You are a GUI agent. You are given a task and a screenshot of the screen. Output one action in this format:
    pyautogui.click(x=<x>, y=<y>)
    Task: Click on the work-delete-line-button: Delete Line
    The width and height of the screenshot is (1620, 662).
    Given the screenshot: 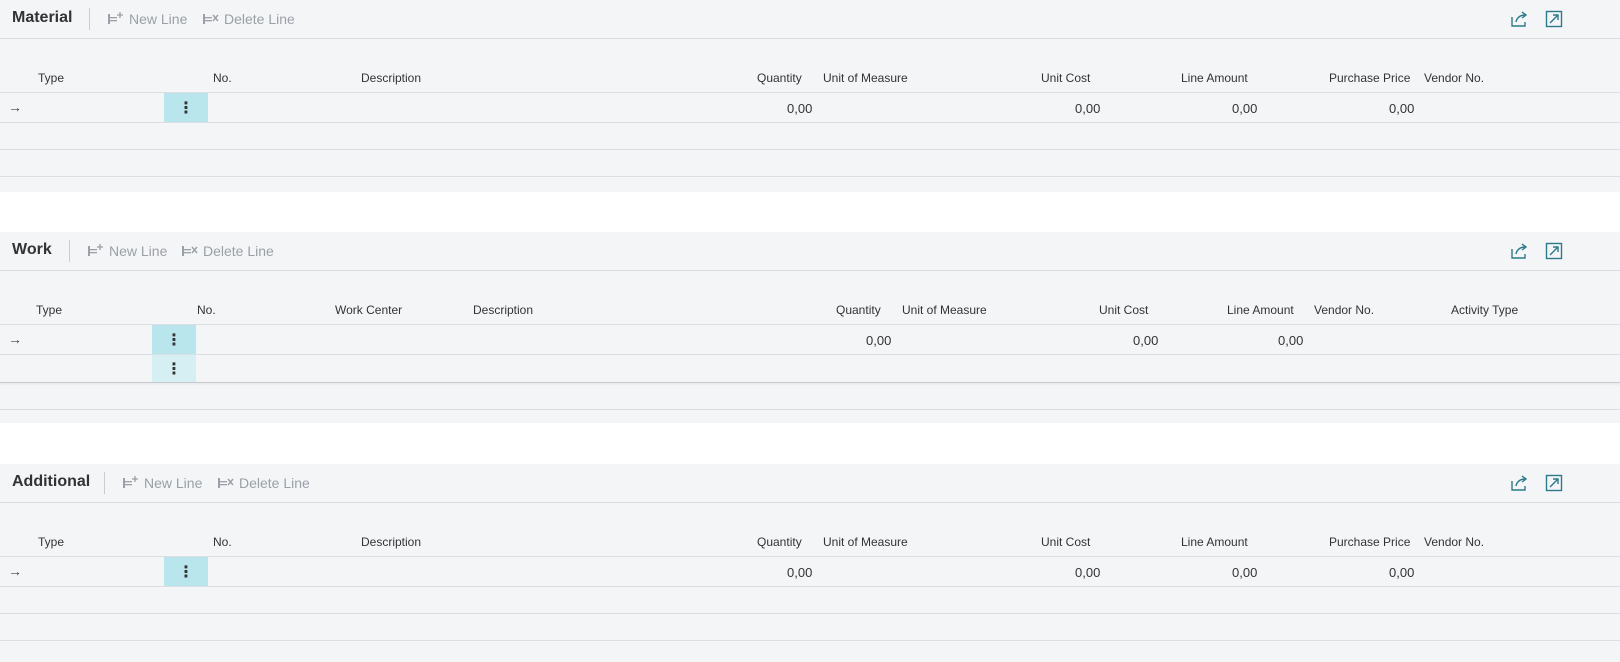 What is the action you would take?
    pyautogui.click(x=228, y=251)
    